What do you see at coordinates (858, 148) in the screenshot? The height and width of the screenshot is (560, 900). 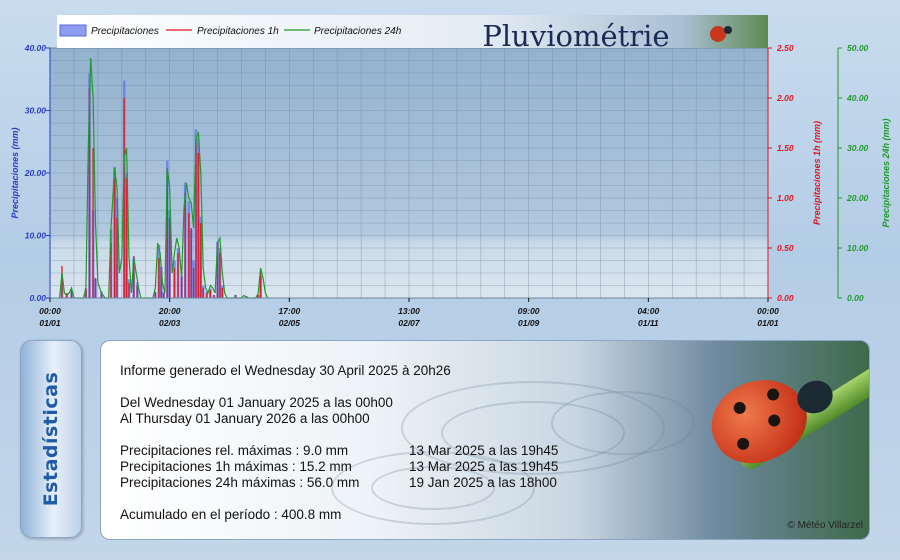 I see `tick-label-right-24h: 30.00` at bounding box center [858, 148].